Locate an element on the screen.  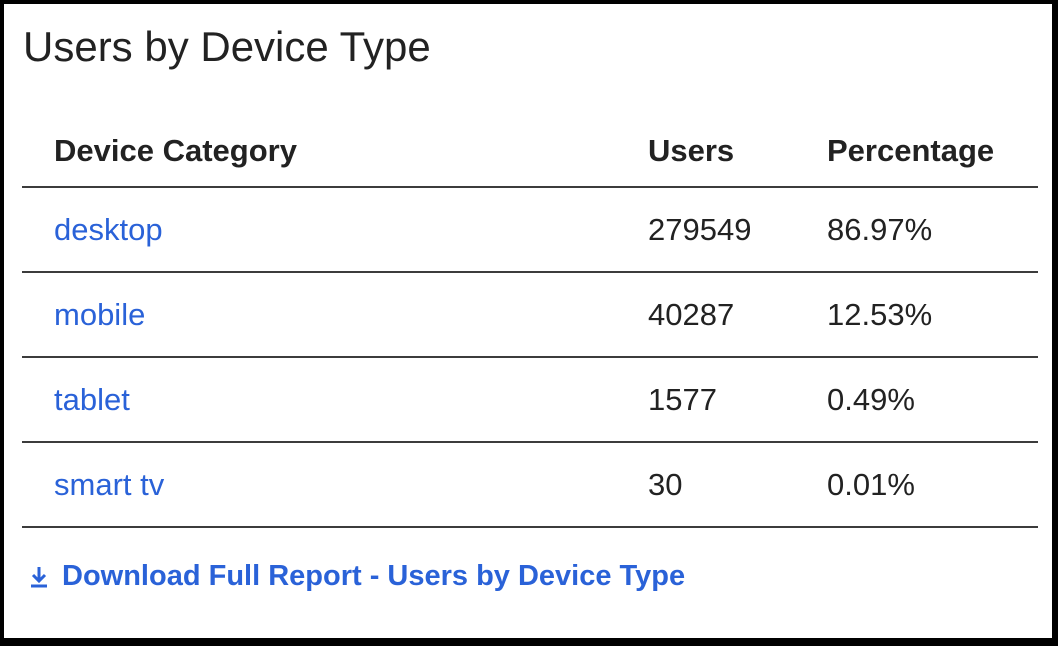
device-link-tablet: tablet is located at coordinates (92, 400).